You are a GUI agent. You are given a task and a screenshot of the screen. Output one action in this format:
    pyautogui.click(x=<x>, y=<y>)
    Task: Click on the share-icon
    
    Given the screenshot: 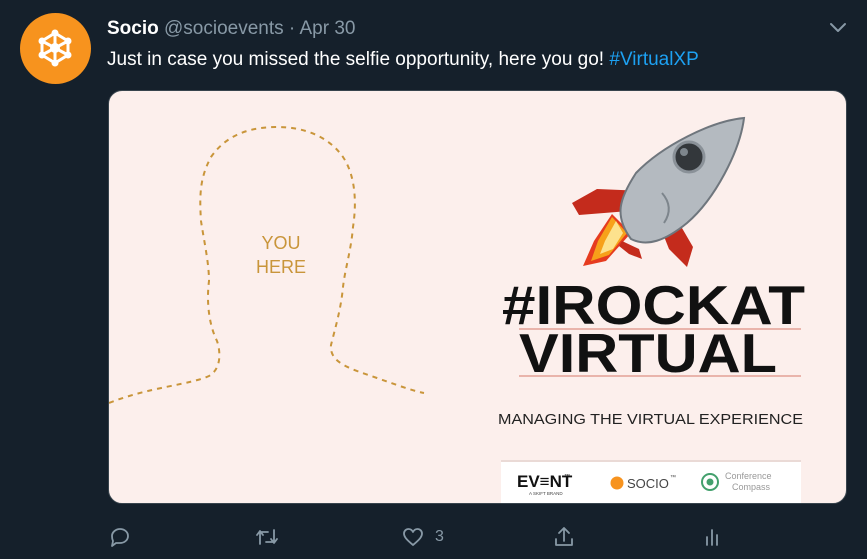 What is the action you would take?
    pyautogui.click(x=564, y=536)
    